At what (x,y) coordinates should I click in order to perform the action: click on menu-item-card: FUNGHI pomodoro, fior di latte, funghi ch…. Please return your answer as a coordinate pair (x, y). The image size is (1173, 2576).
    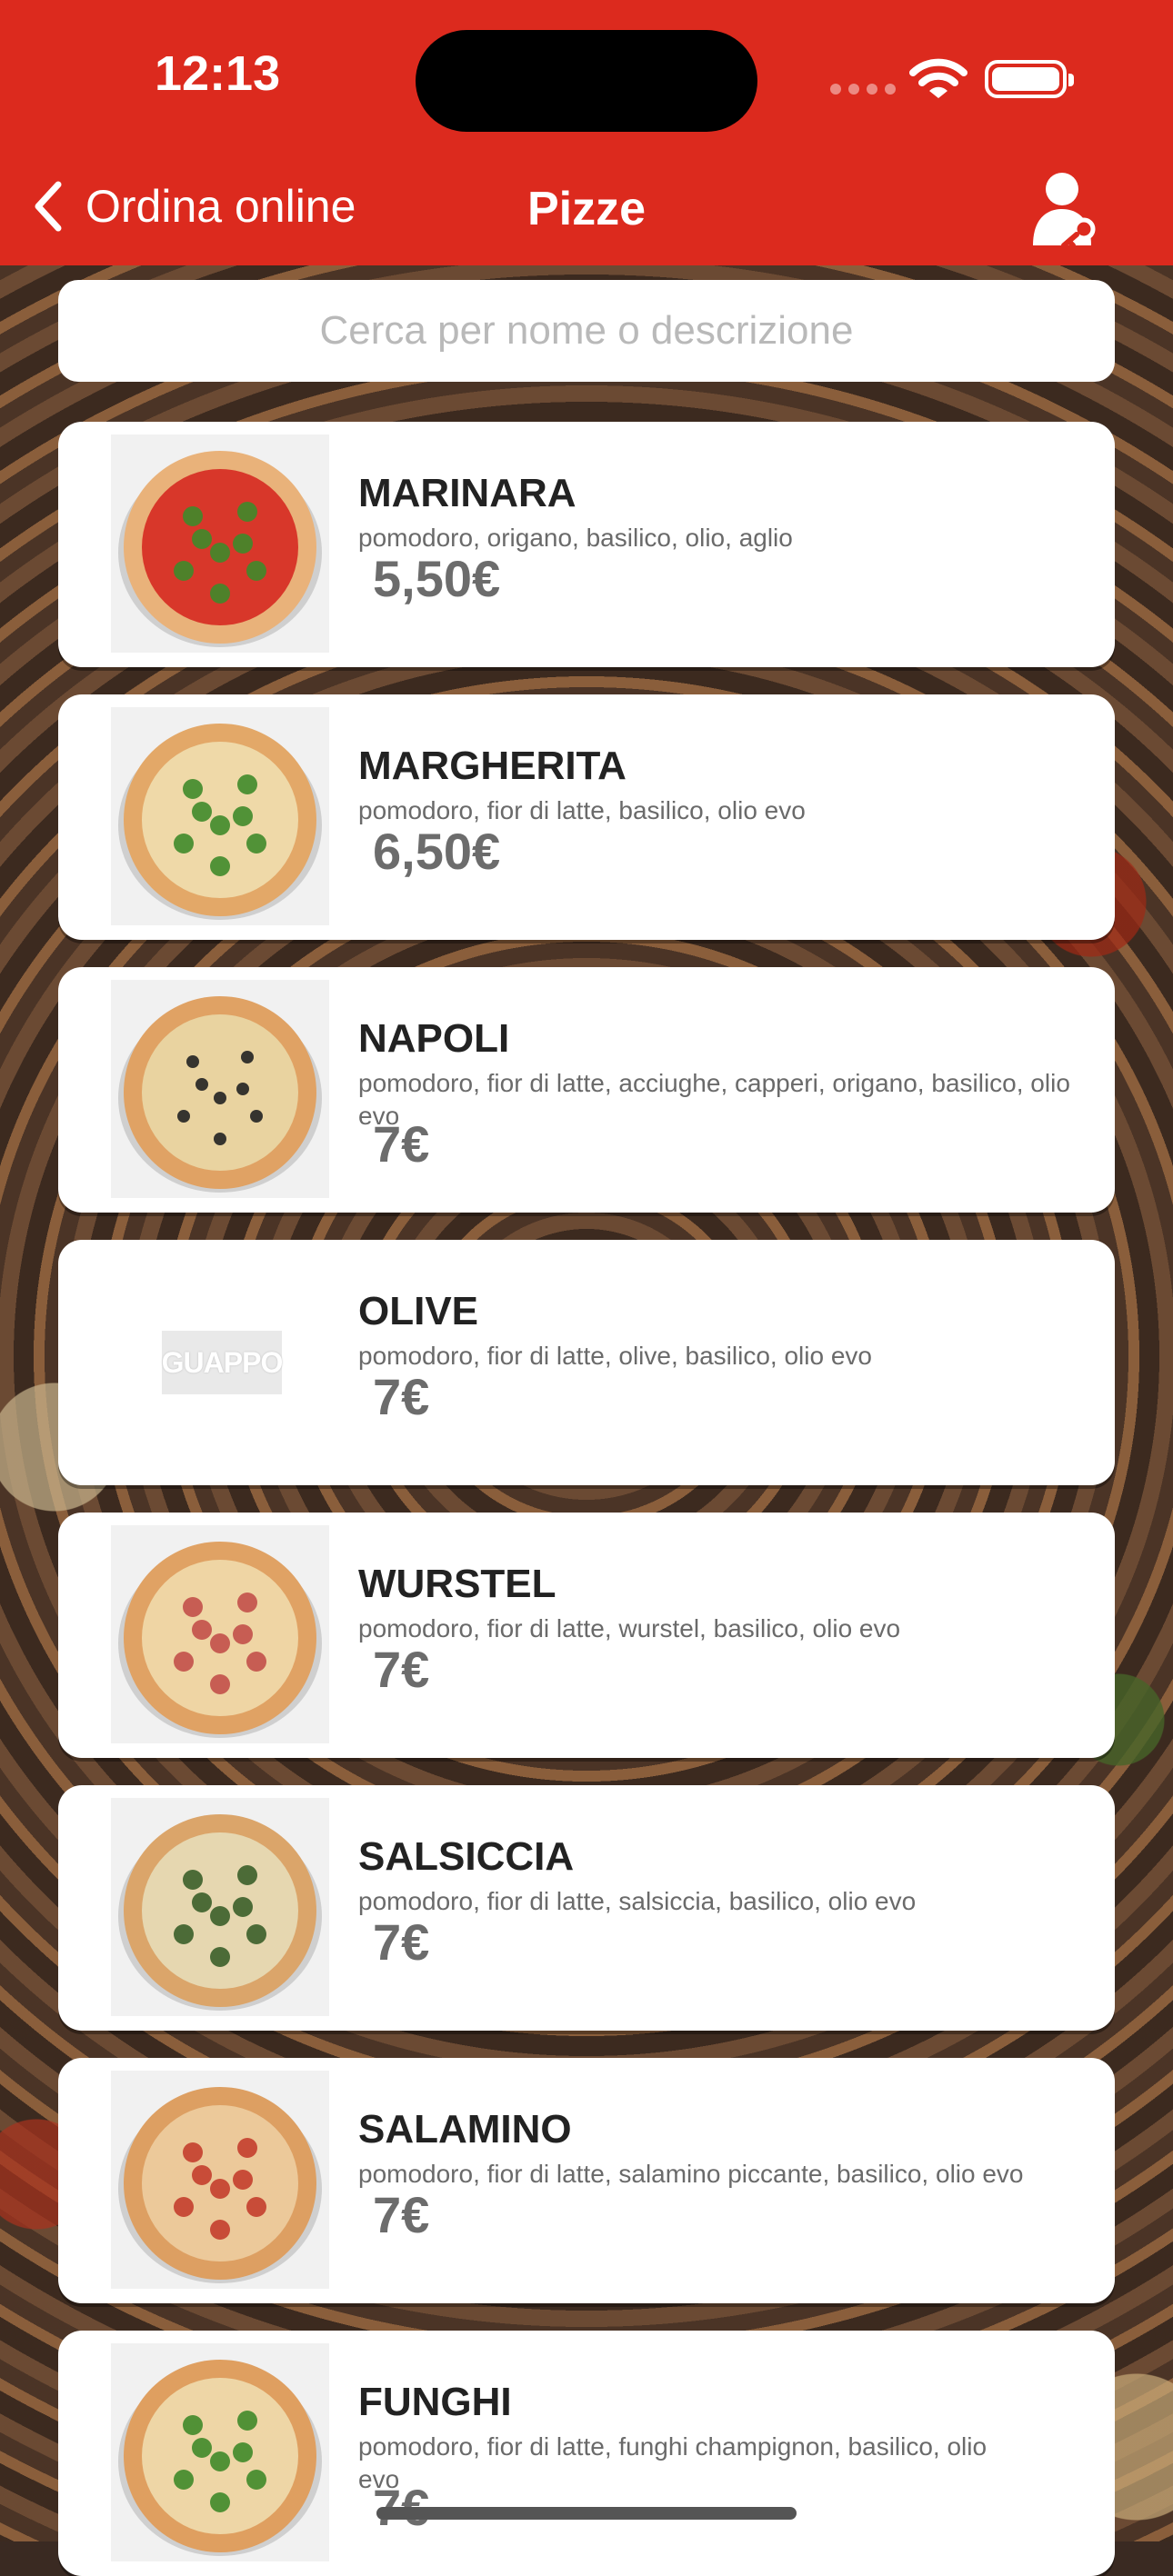
    Looking at the image, I should click on (586, 2453).